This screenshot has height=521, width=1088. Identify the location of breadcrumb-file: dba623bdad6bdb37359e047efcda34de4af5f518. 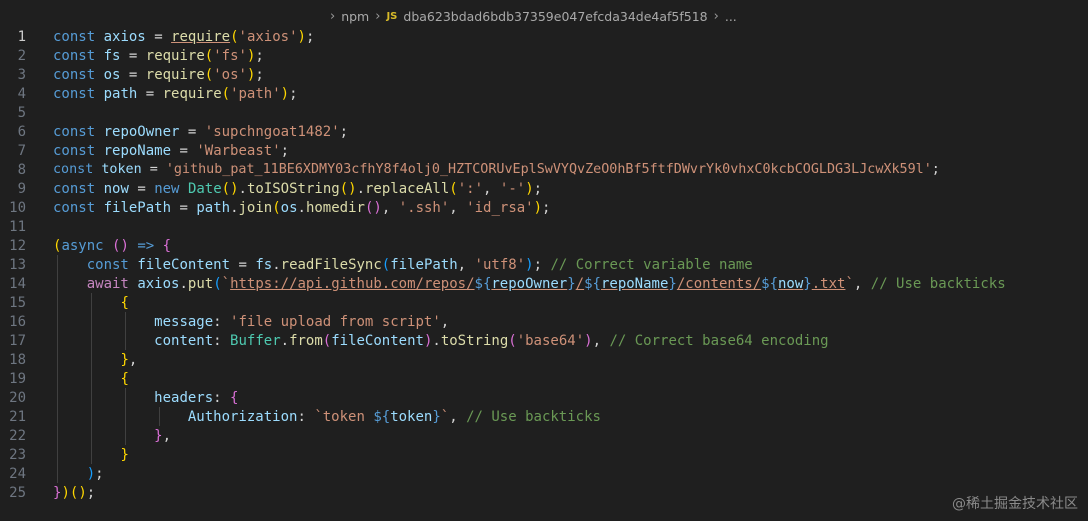
(555, 16).